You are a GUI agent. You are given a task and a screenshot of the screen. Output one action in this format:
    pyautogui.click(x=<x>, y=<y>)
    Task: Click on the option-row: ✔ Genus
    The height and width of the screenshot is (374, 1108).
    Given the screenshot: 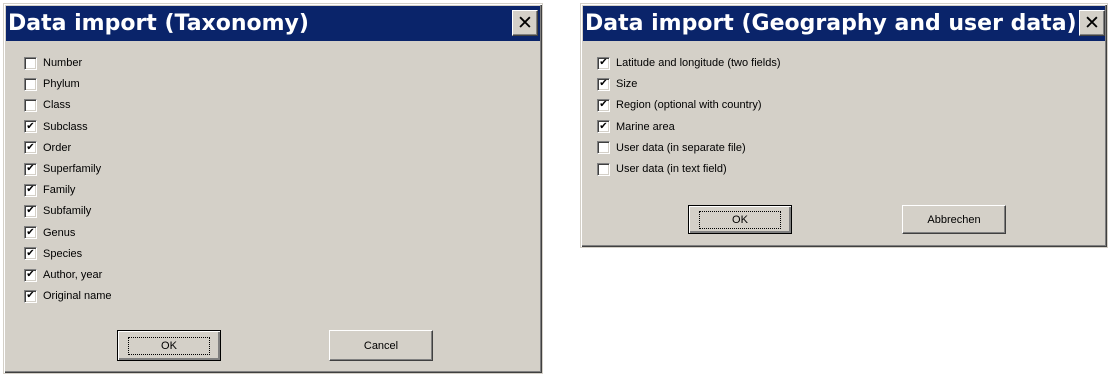 What is the action you would take?
    pyautogui.click(x=49, y=233)
    